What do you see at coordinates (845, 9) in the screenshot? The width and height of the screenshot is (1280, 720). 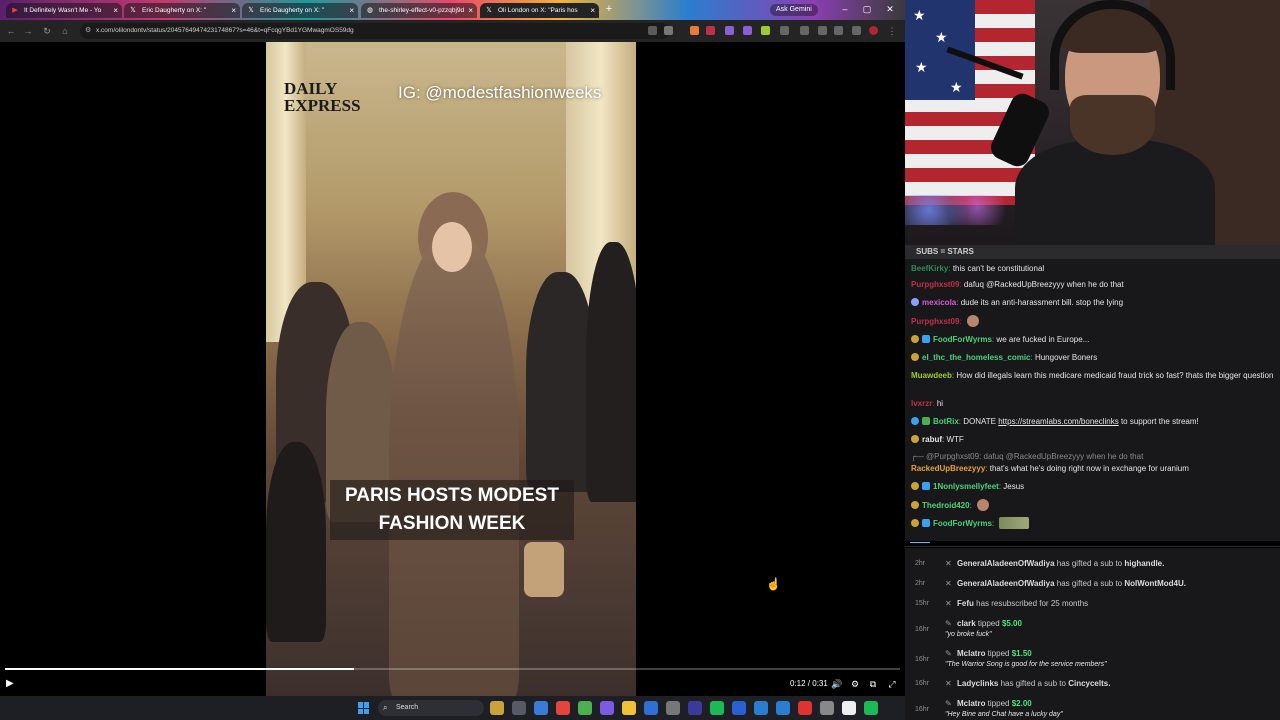 I see `minimize-icon: –` at bounding box center [845, 9].